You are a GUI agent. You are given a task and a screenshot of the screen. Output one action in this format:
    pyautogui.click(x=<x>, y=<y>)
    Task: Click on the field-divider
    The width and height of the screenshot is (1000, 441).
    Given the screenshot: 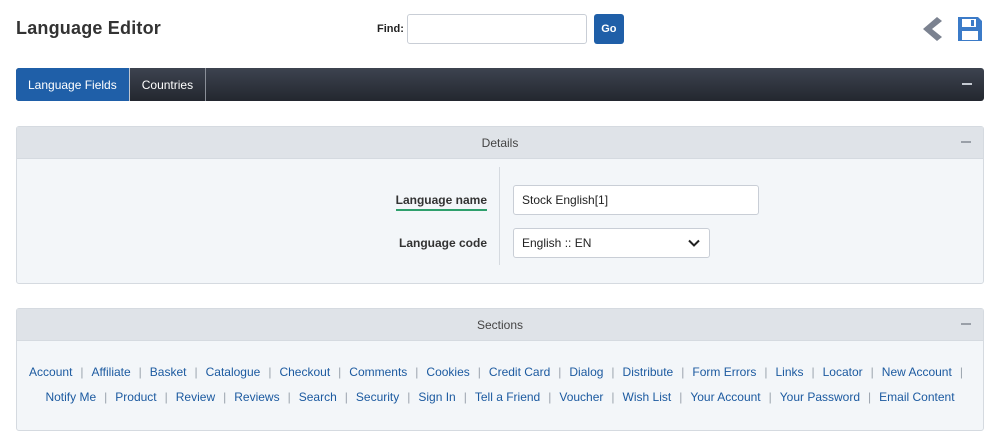 What is the action you would take?
    pyautogui.click(x=499, y=216)
    